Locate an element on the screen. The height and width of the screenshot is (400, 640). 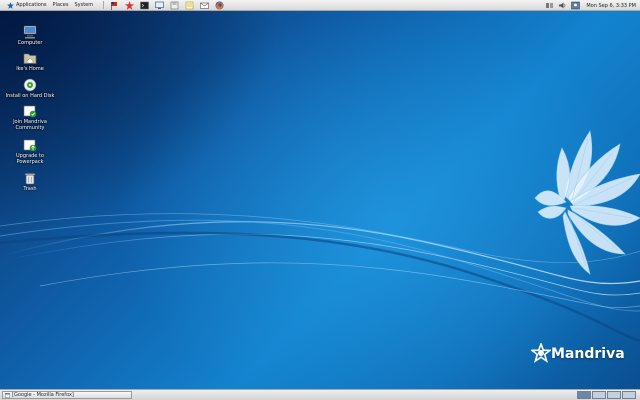
launcher-area is located at coordinates (167, 5).